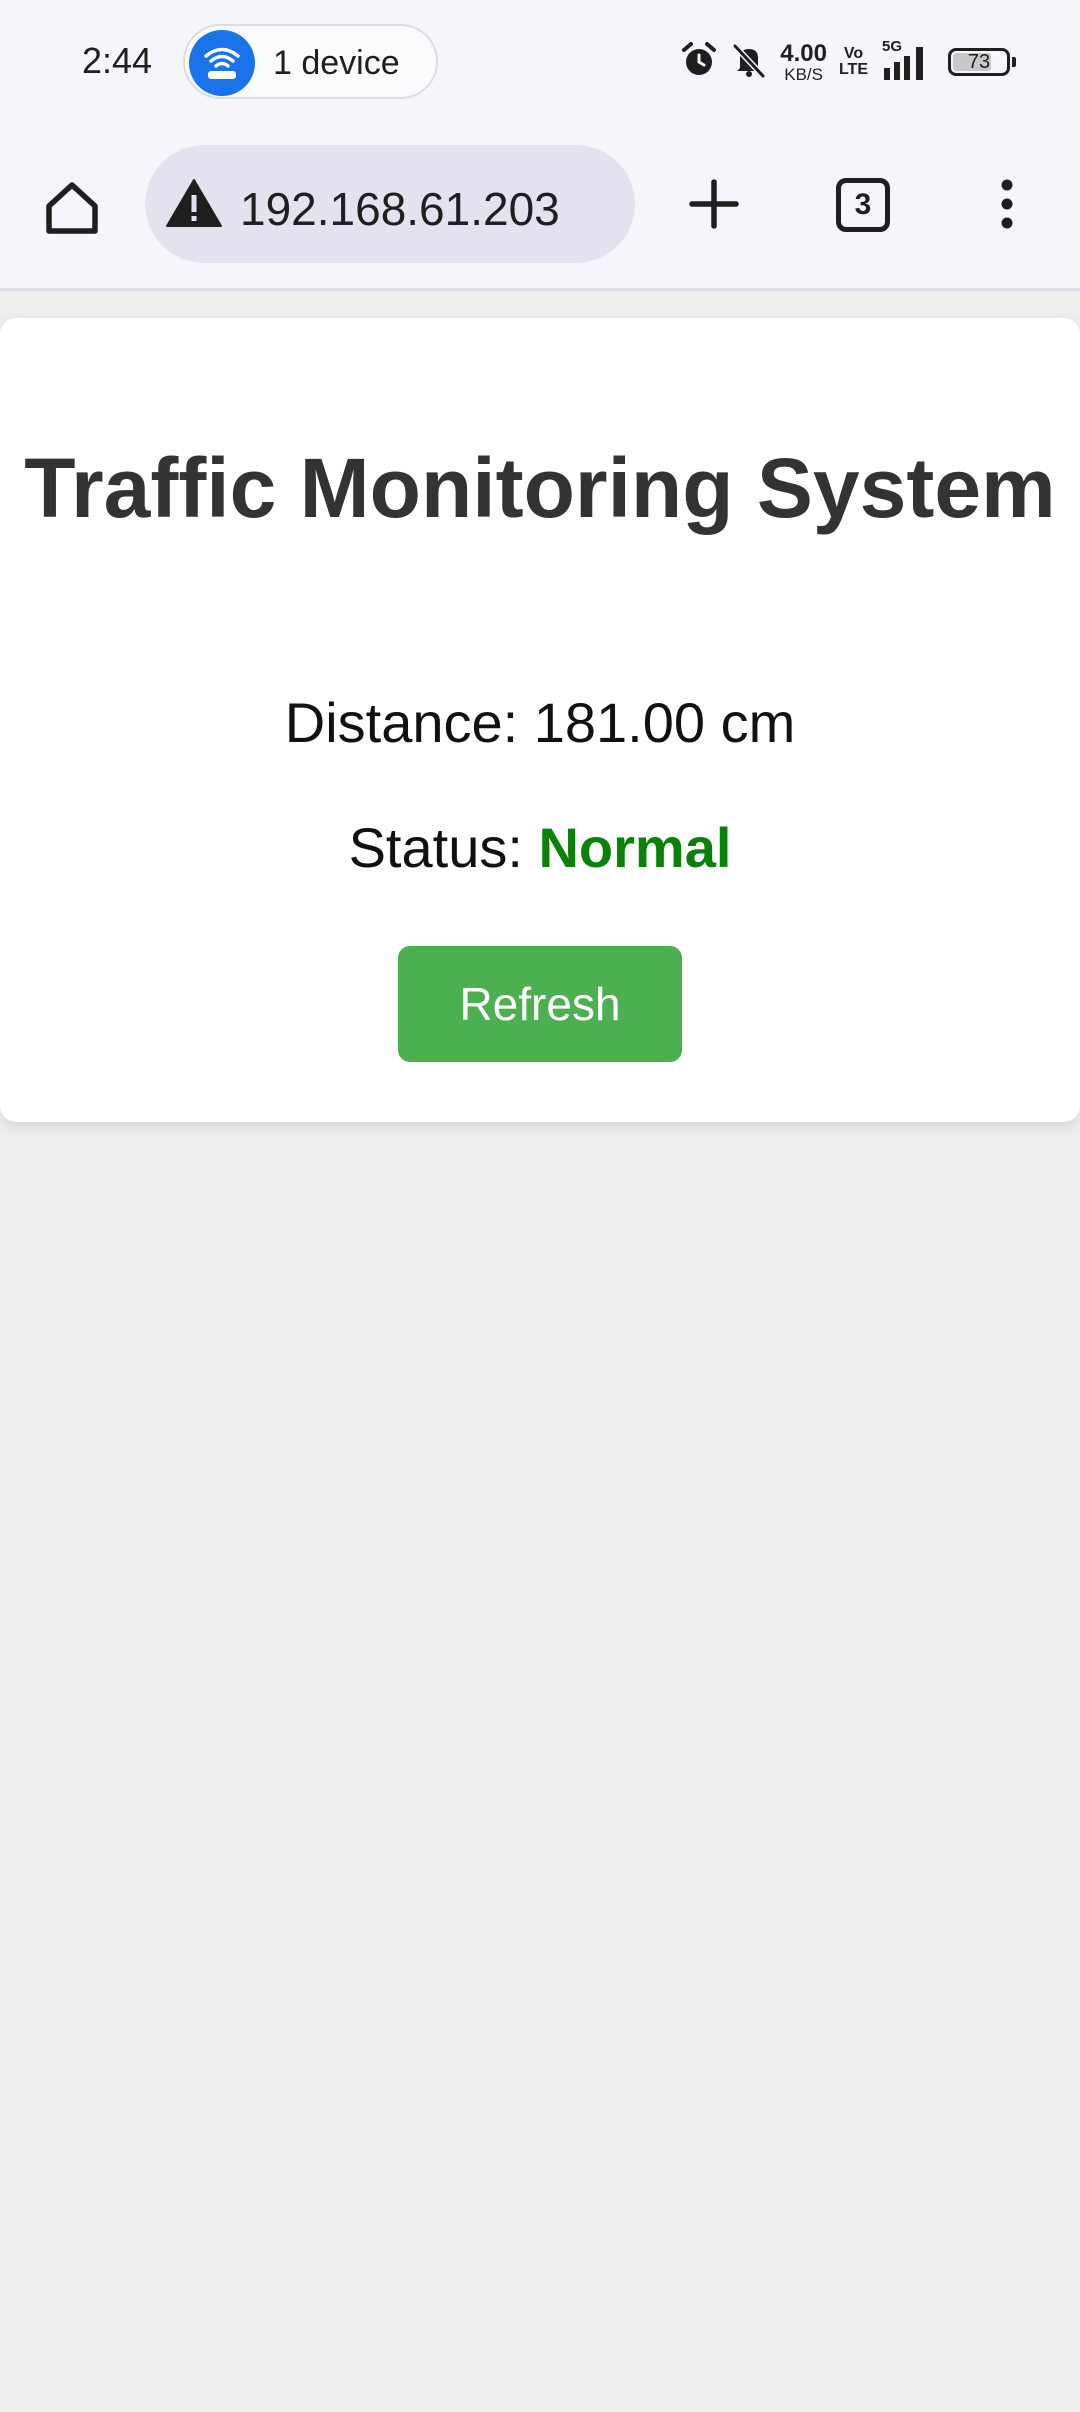  Describe the element at coordinates (853, 53) in the screenshot. I see `volte-top: Vo` at that location.